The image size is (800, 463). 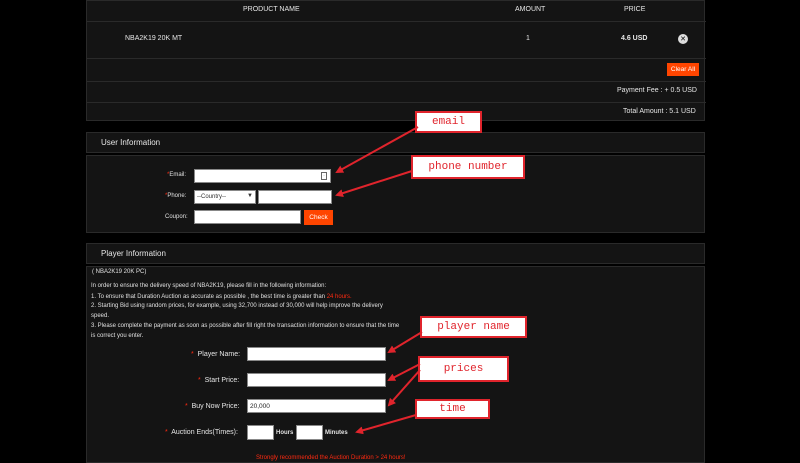 I want to click on clear-all-button: Clear All, so click(x=683, y=69).